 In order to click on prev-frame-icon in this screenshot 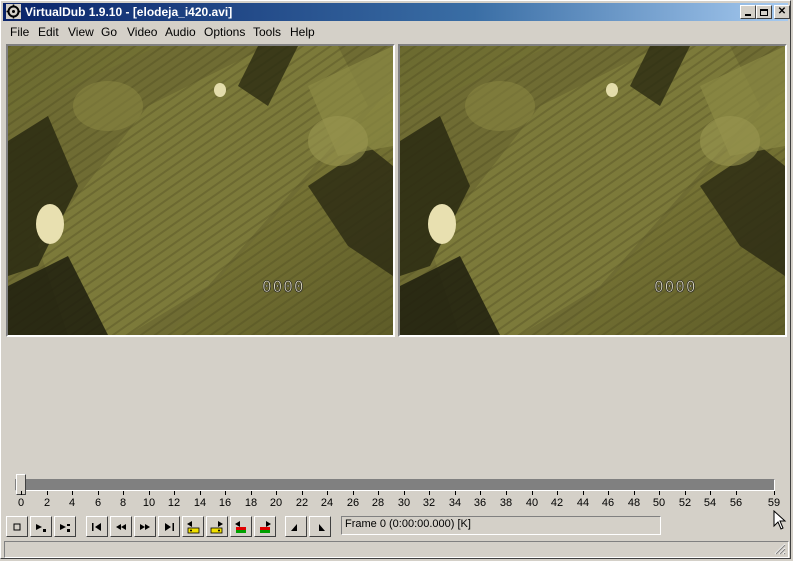, I will do `click(121, 526)`.